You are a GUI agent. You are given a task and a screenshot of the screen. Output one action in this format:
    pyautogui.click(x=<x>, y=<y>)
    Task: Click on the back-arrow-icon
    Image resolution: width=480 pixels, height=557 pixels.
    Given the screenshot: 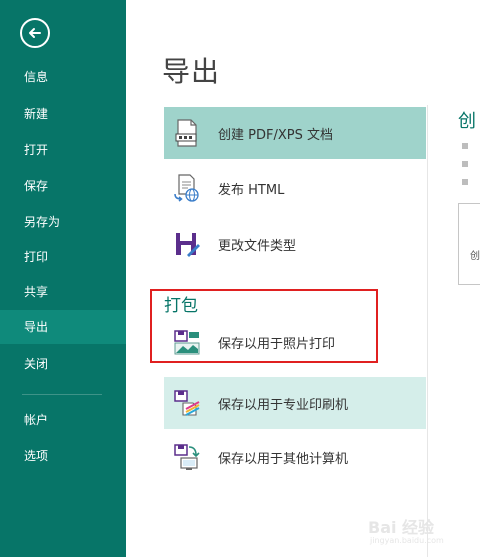 What is the action you would take?
    pyautogui.click(x=35, y=33)
    